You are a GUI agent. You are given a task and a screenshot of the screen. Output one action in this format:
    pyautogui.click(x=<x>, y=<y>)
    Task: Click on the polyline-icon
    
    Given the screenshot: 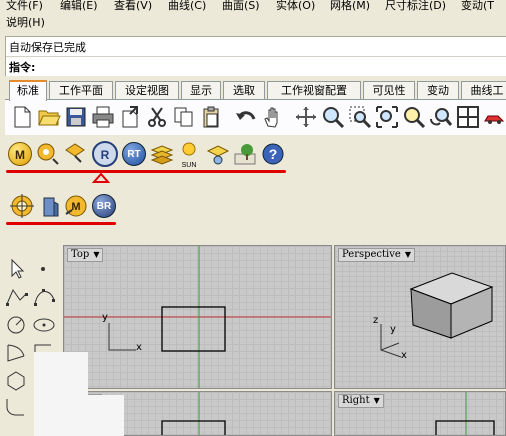 What is the action you would take?
    pyautogui.click(x=17, y=297)
    